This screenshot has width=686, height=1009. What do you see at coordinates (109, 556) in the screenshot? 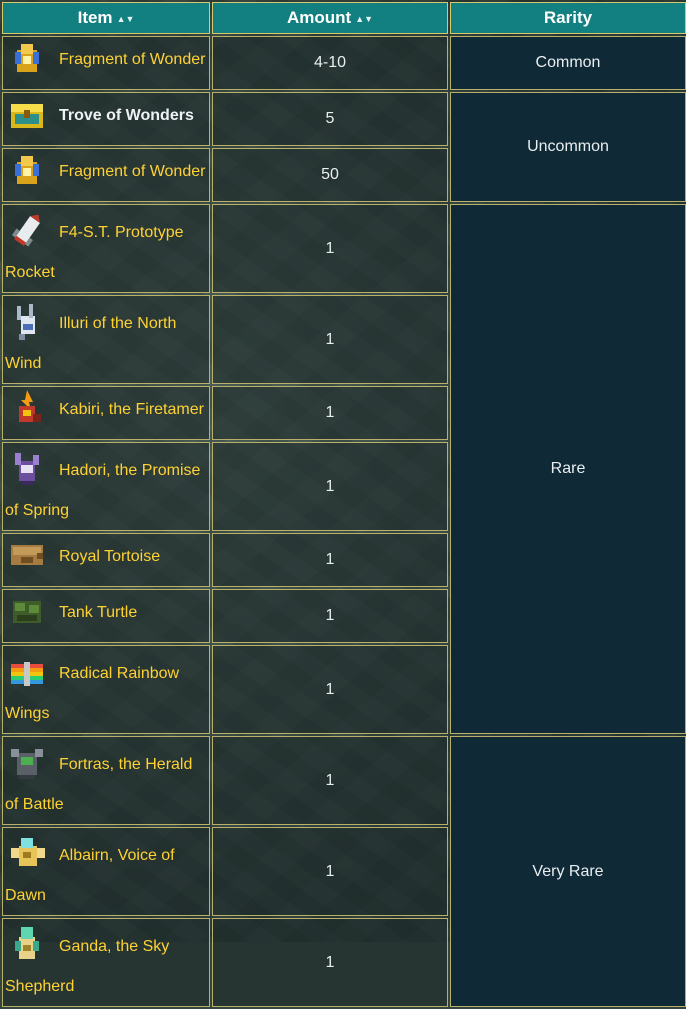
I see `item-name: Royal Tortoise` at bounding box center [109, 556].